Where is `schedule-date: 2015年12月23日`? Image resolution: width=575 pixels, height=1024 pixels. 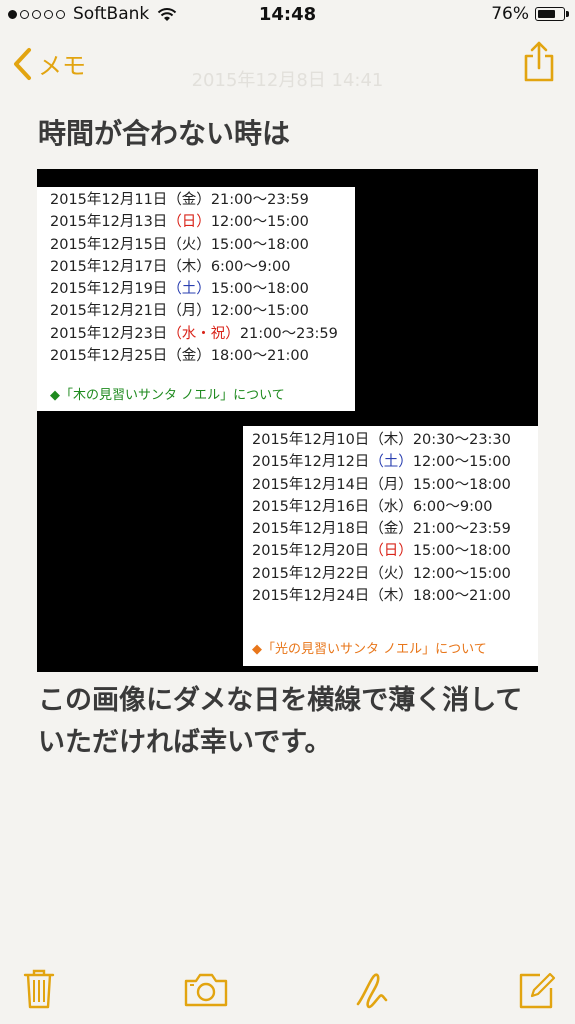 schedule-date: 2015年12月23日 is located at coordinates (109, 333).